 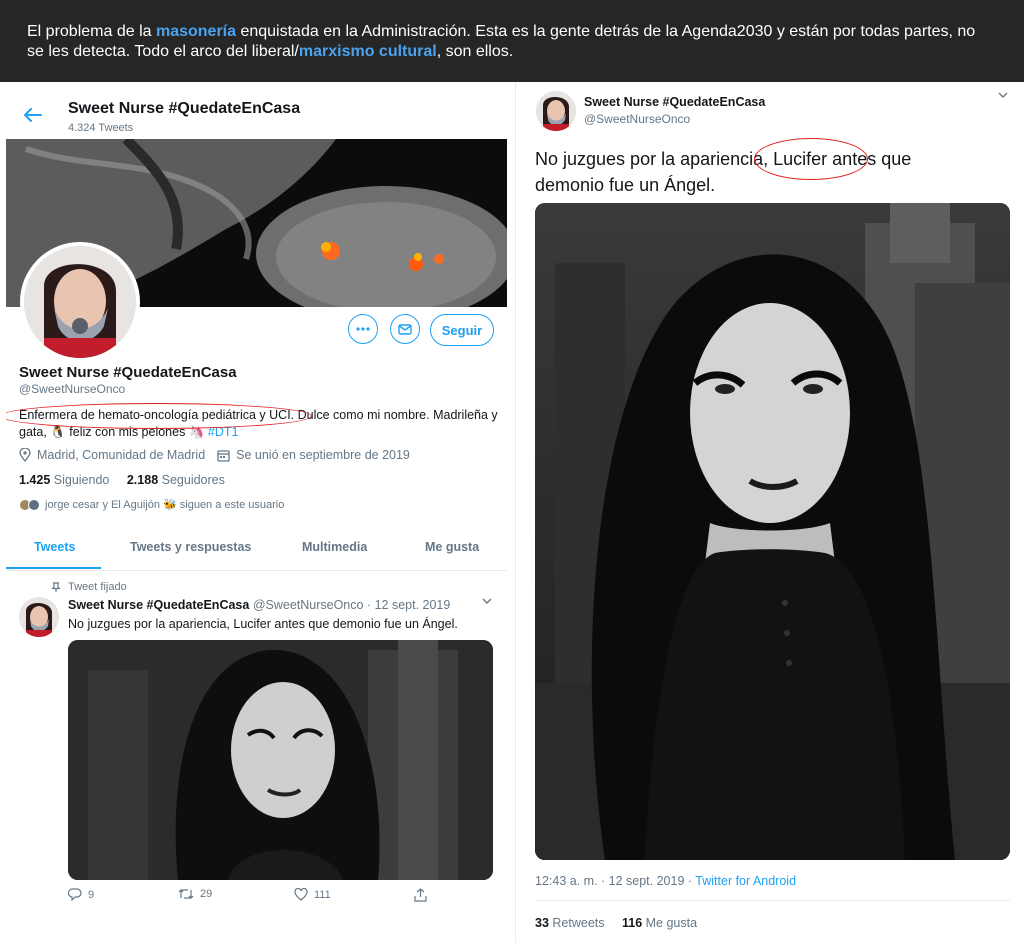 What do you see at coordinates (323, 455) in the screenshot?
I see `profile-joined: Se unió en septiembre de 2019` at bounding box center [323, 455].